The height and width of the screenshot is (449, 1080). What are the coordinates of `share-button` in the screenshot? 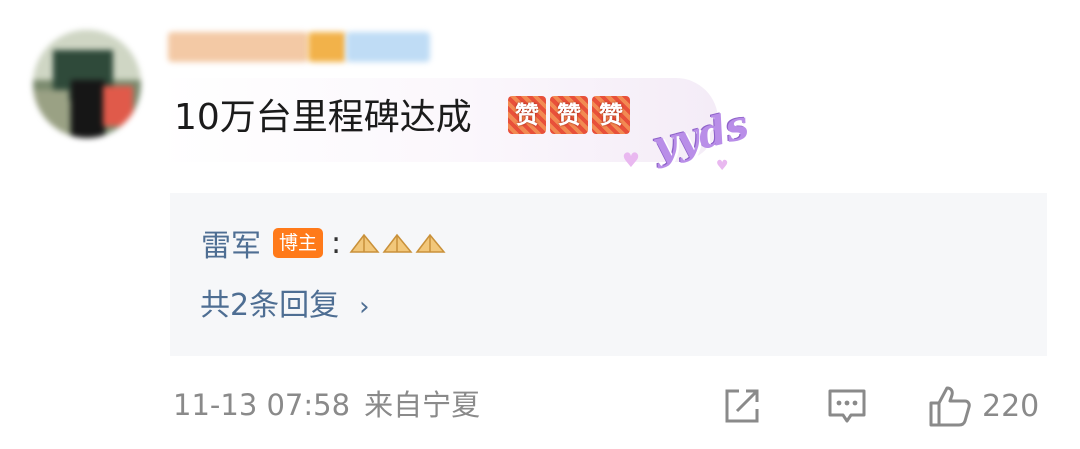 It's located at (742, 406).